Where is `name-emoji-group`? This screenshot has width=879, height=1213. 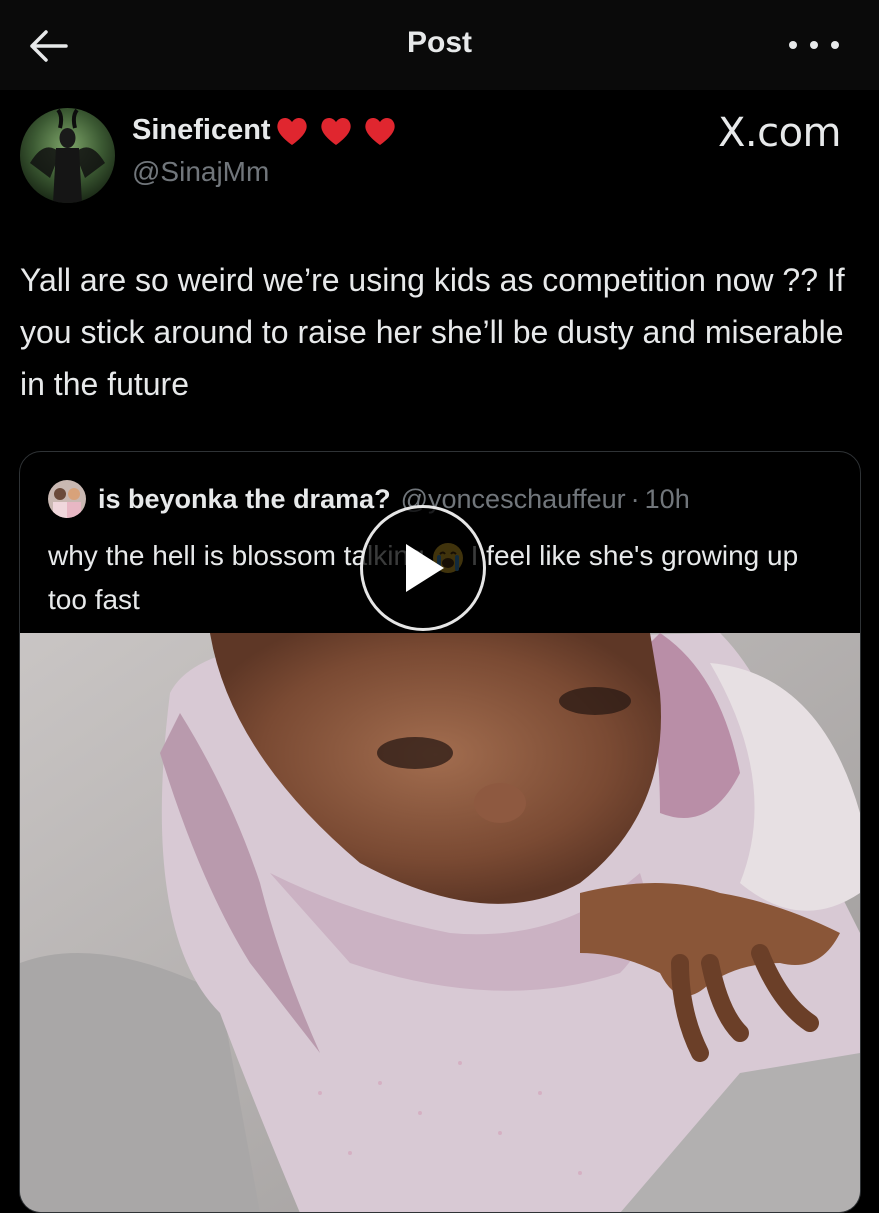
name-emoji-group is located at coordinates (336, 131).